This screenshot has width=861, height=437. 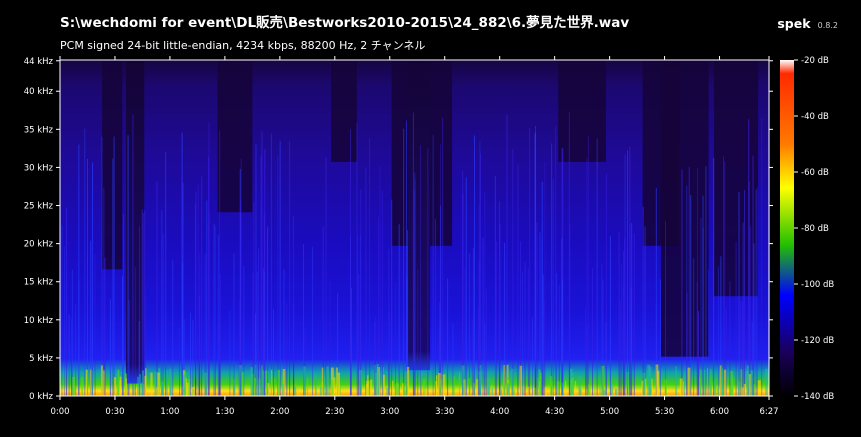 I want to click on freq-tick-label: 25 kHz, so click(x=39, y=207).